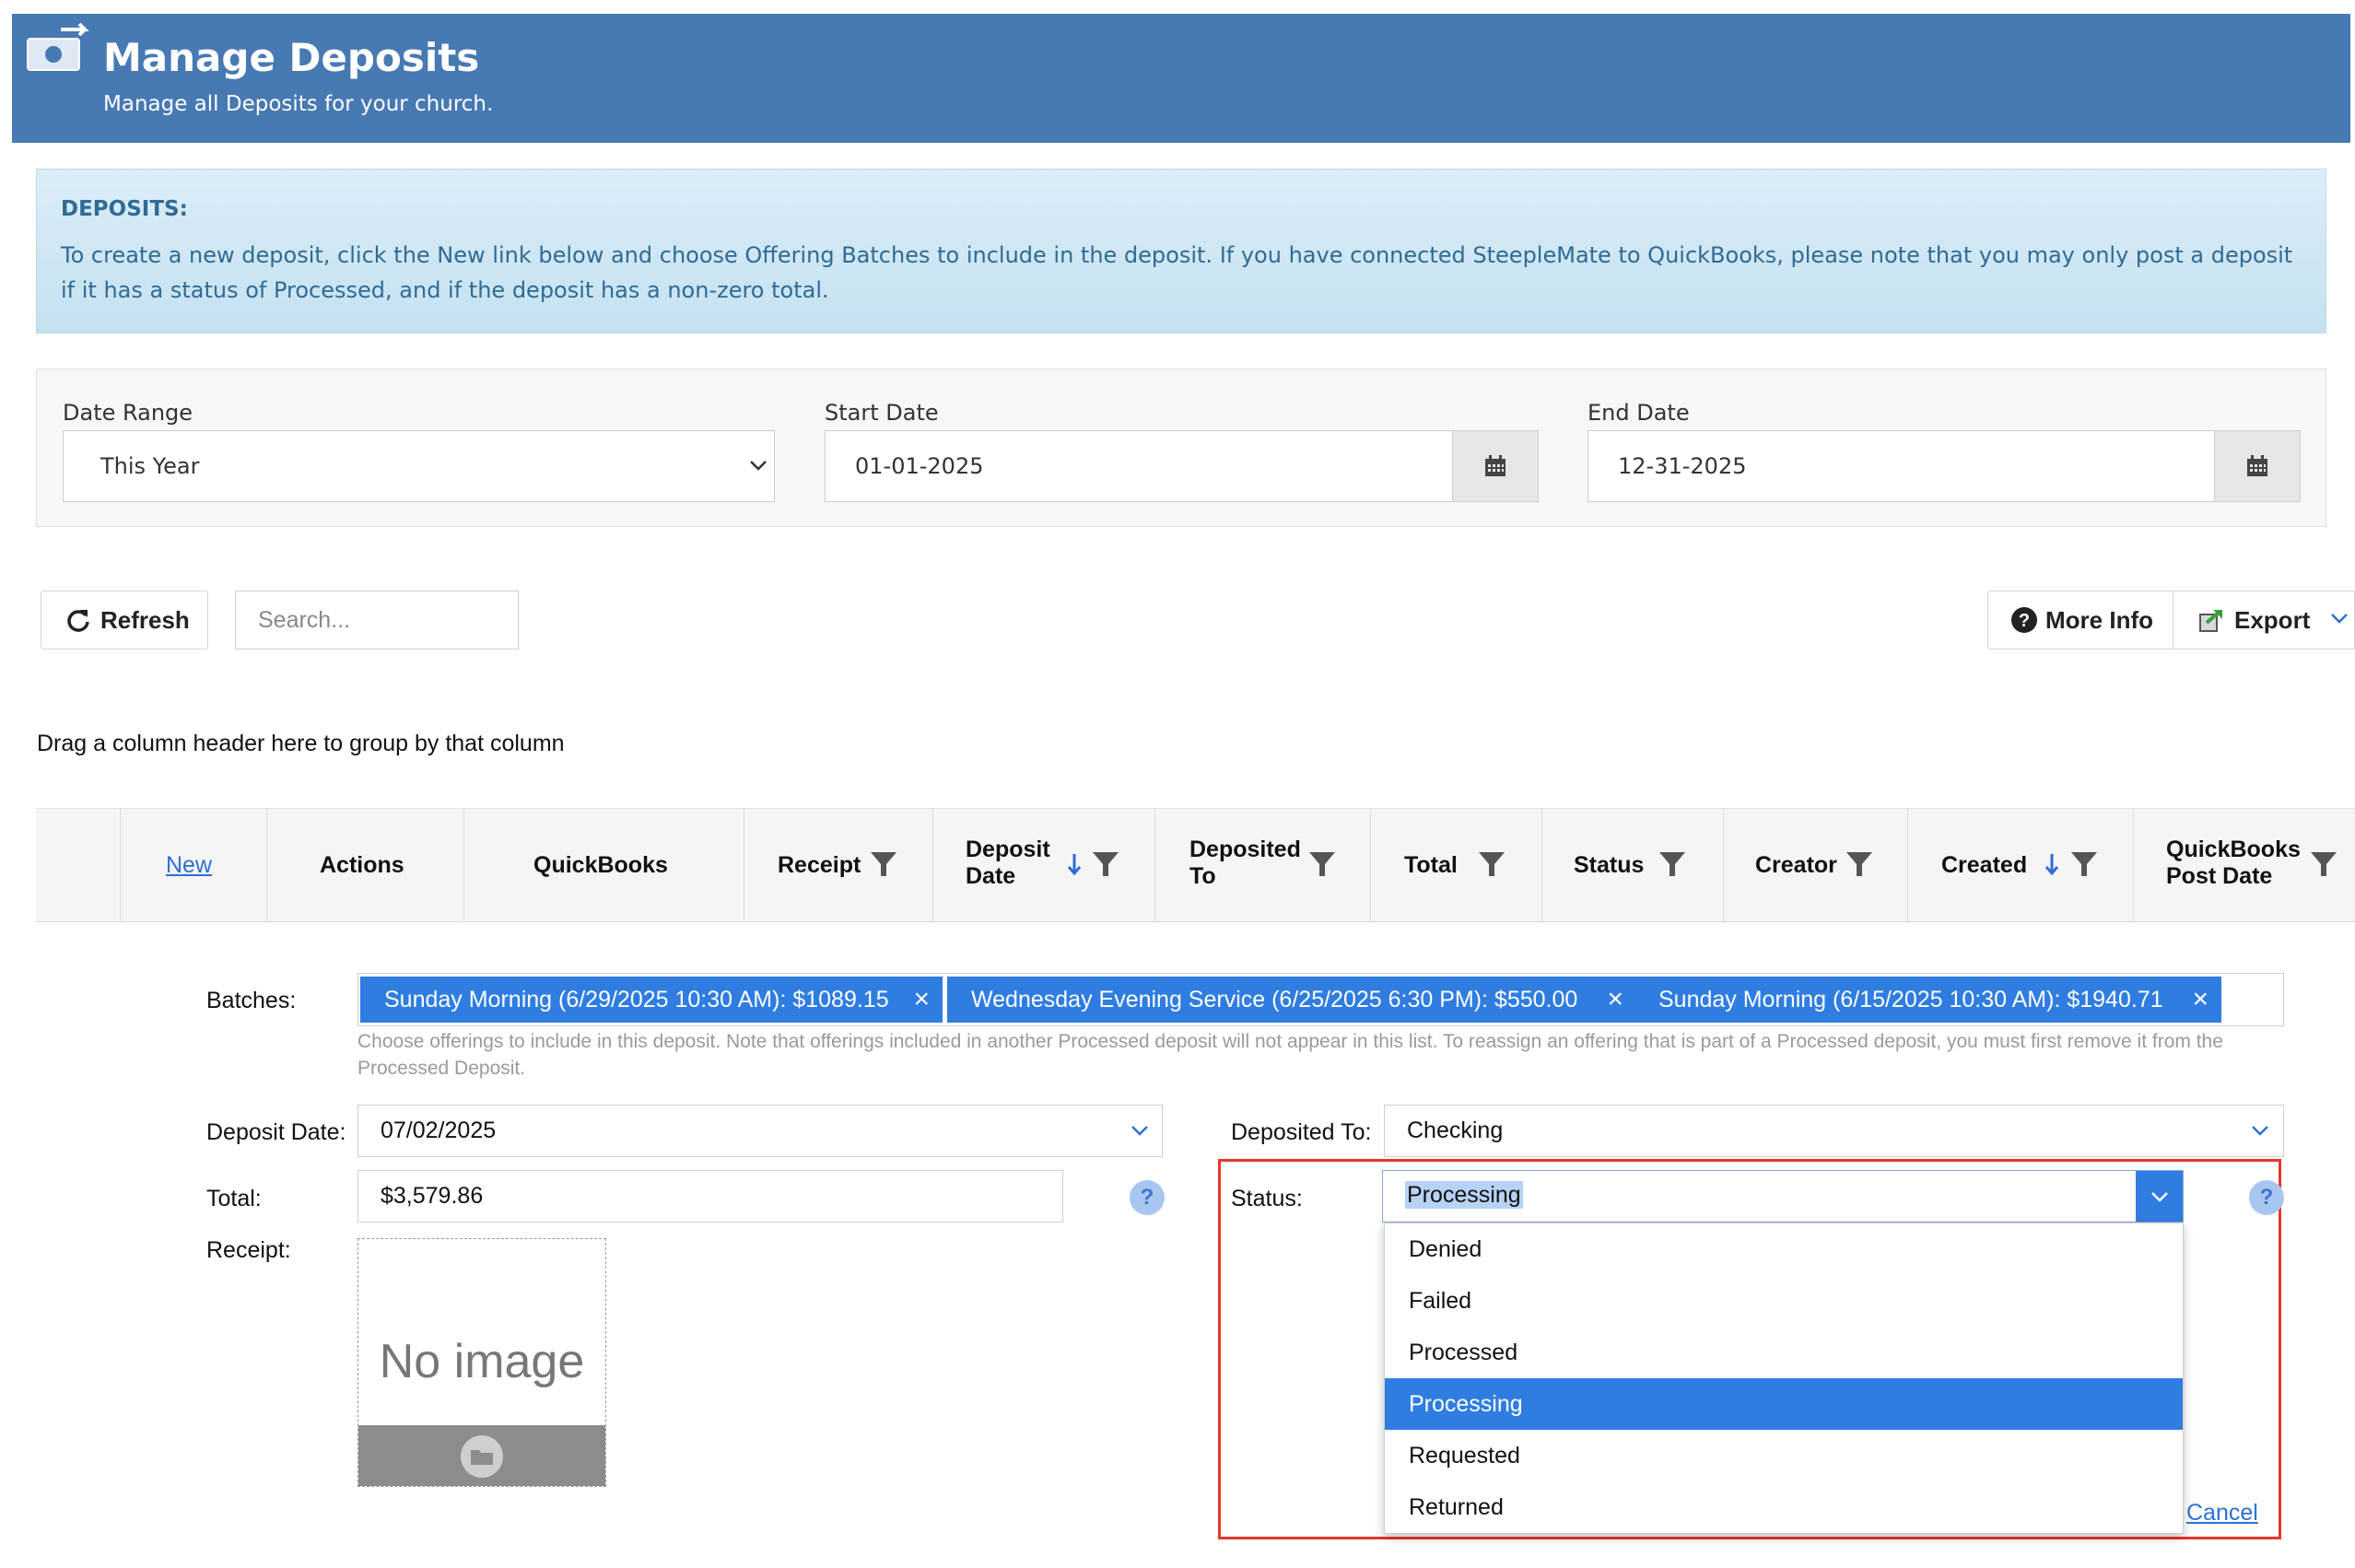 Image resolution: width=2355 pixels, height=1568 pixels. What do you see at coordinates (1784, 1404) in the screenshot?
I see `status-option-processing: Processing` at bounding box center [1784, 1404].